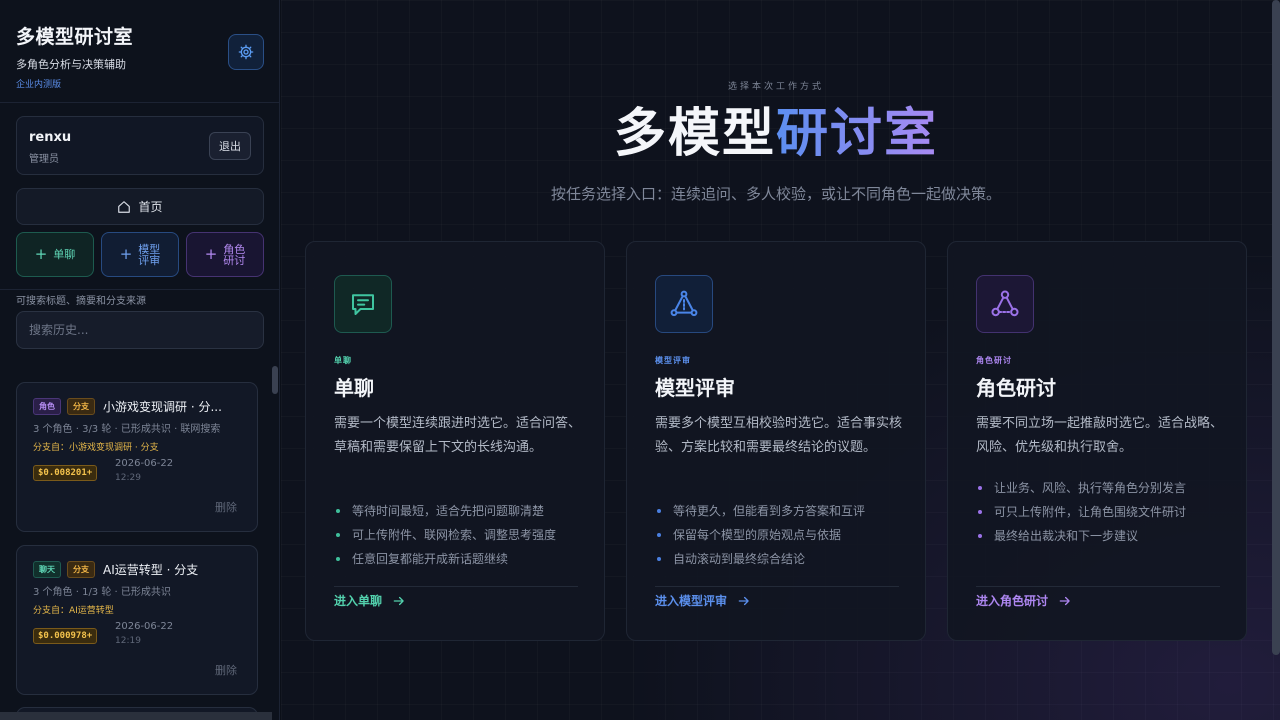  What do you see at coordinates (96, 448) in the screenshot?
I see `history-branch-source: 分支自：小游戏变现调研 · 分支` at bounding box center [96, 448].